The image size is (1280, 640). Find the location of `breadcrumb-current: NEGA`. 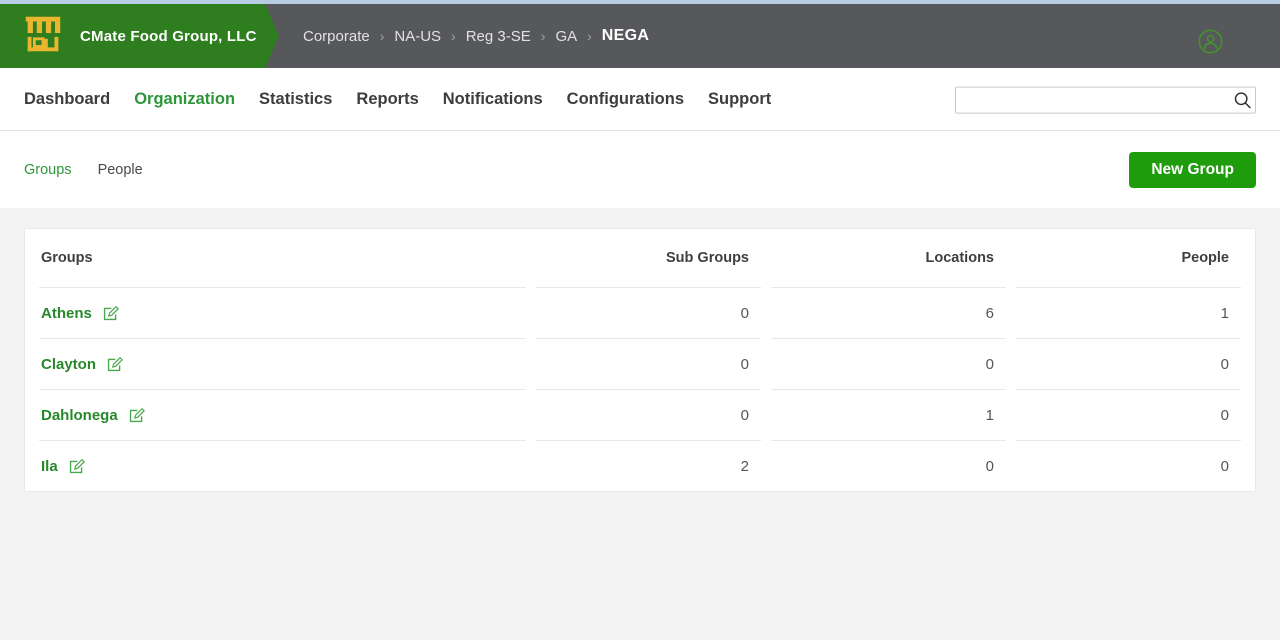

breadcrumb-current: NEGA is located at coordinates (625, 35).